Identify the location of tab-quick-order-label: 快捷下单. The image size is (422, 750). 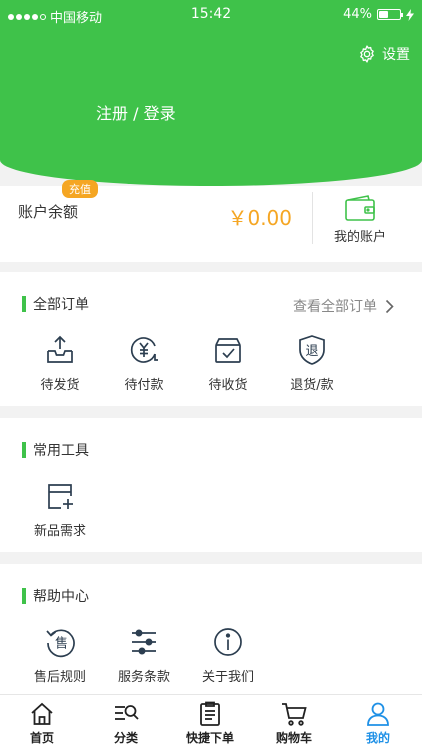
(209, 738).